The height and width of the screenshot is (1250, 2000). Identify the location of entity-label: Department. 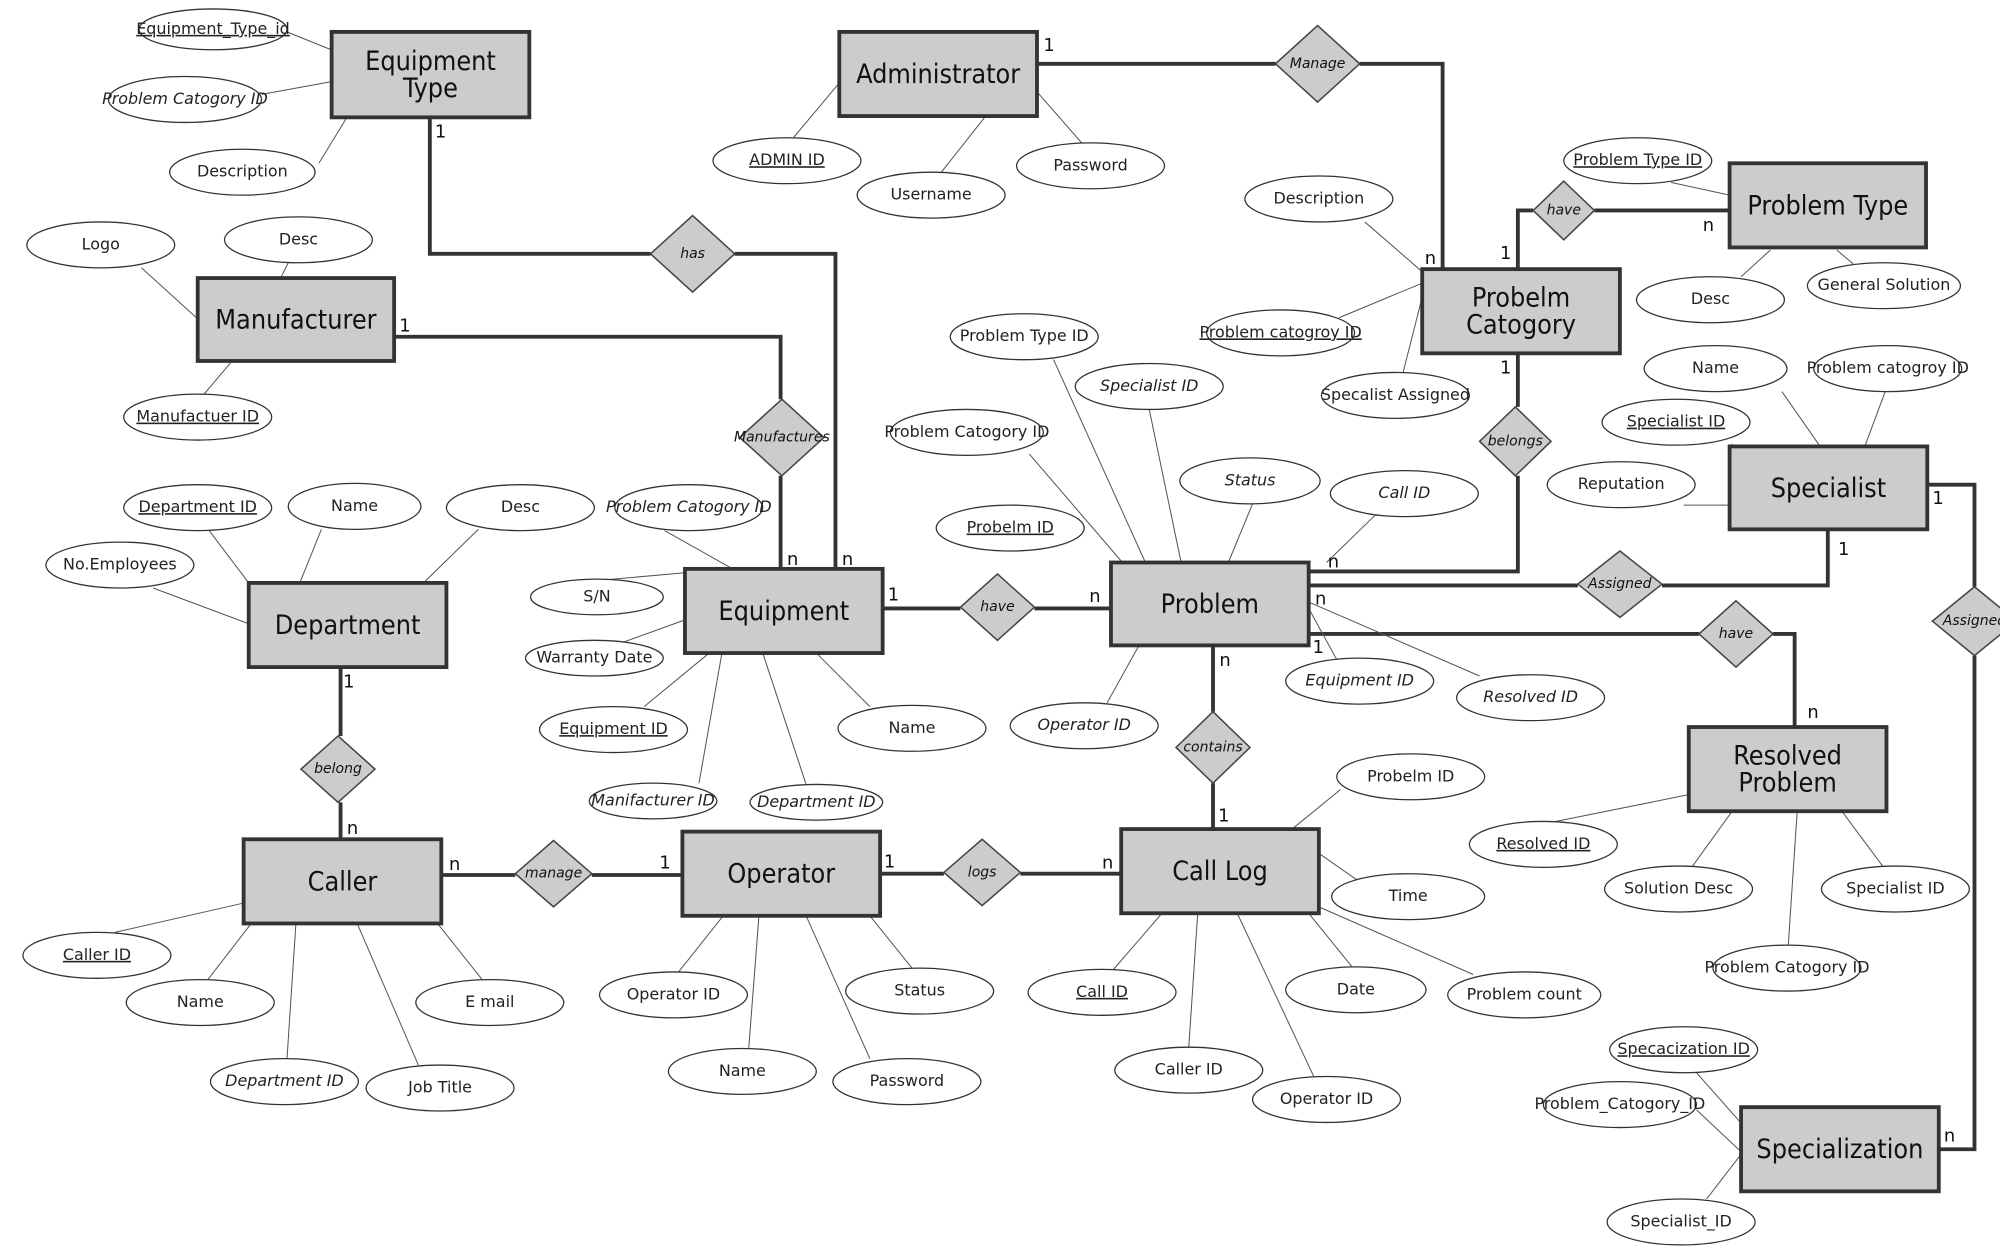
(348, 625).